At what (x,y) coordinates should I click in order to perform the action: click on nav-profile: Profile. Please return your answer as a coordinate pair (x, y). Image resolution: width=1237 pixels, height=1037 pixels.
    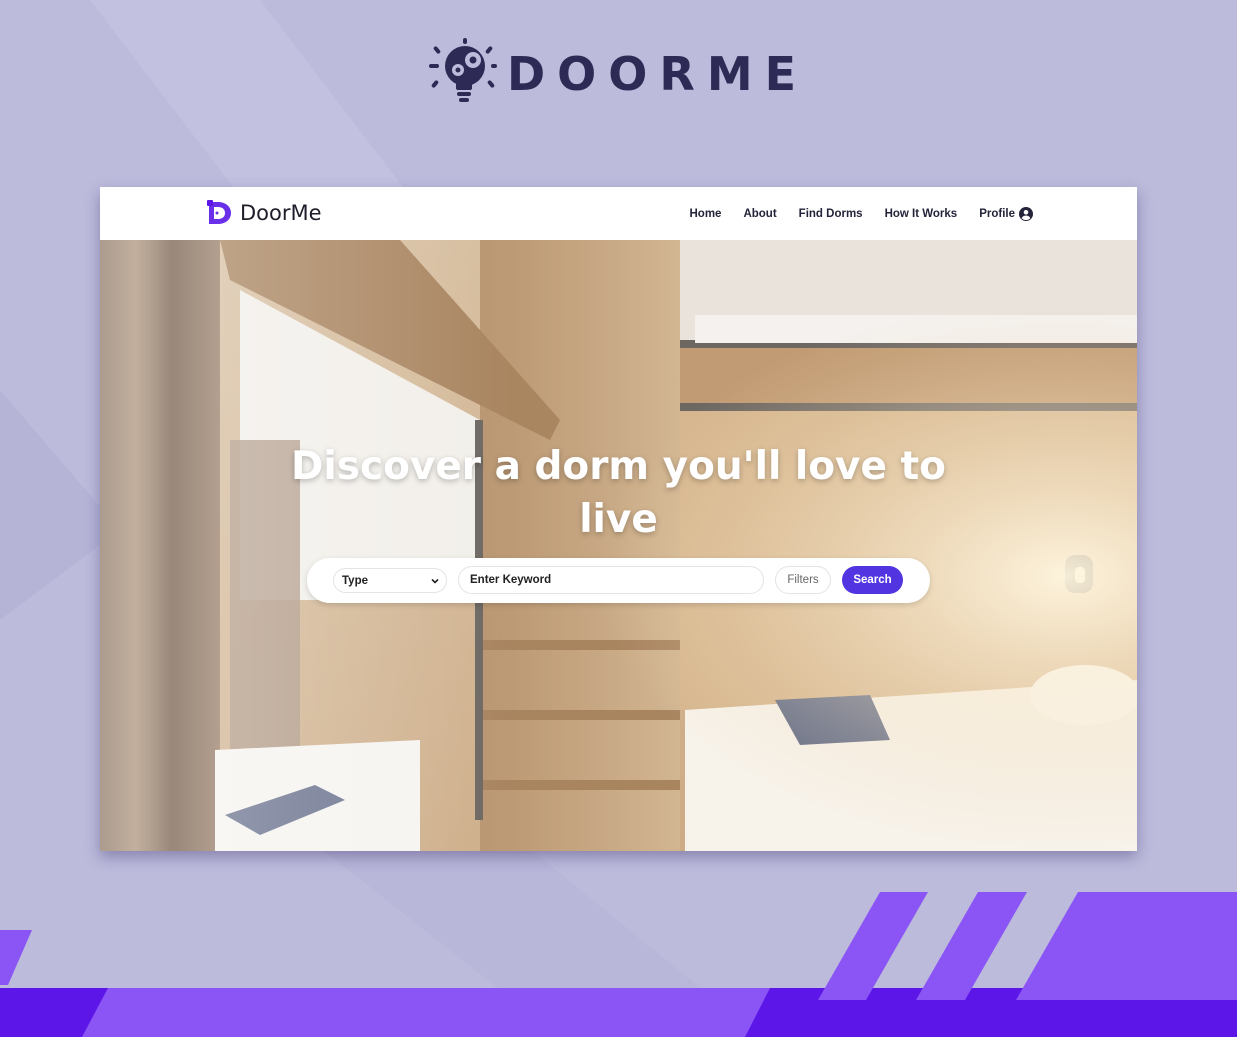
    Looking at the image, I should click on (1006, 213).